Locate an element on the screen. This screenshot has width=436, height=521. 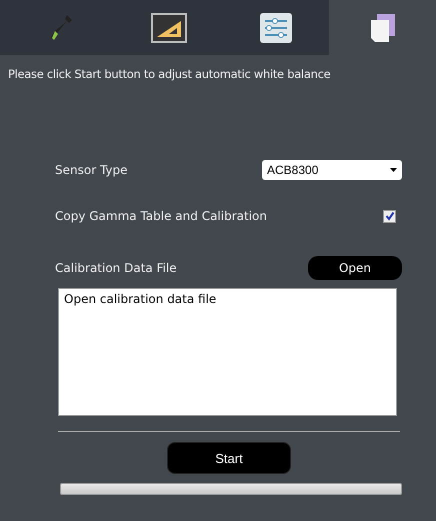
instruction-text: Please click Start button to adjust automatic white balance is located at coordinates (169, 73).